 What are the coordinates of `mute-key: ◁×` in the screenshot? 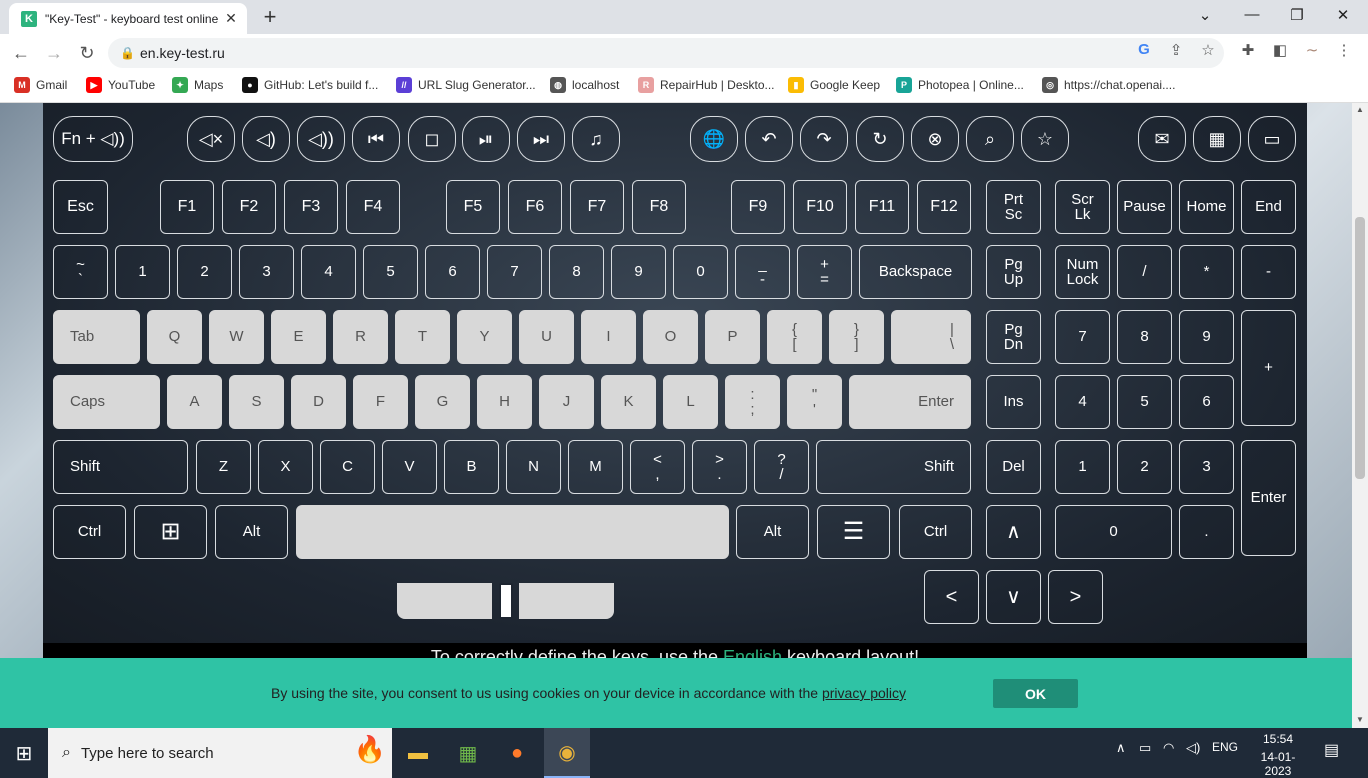 It's located at (211, 139).